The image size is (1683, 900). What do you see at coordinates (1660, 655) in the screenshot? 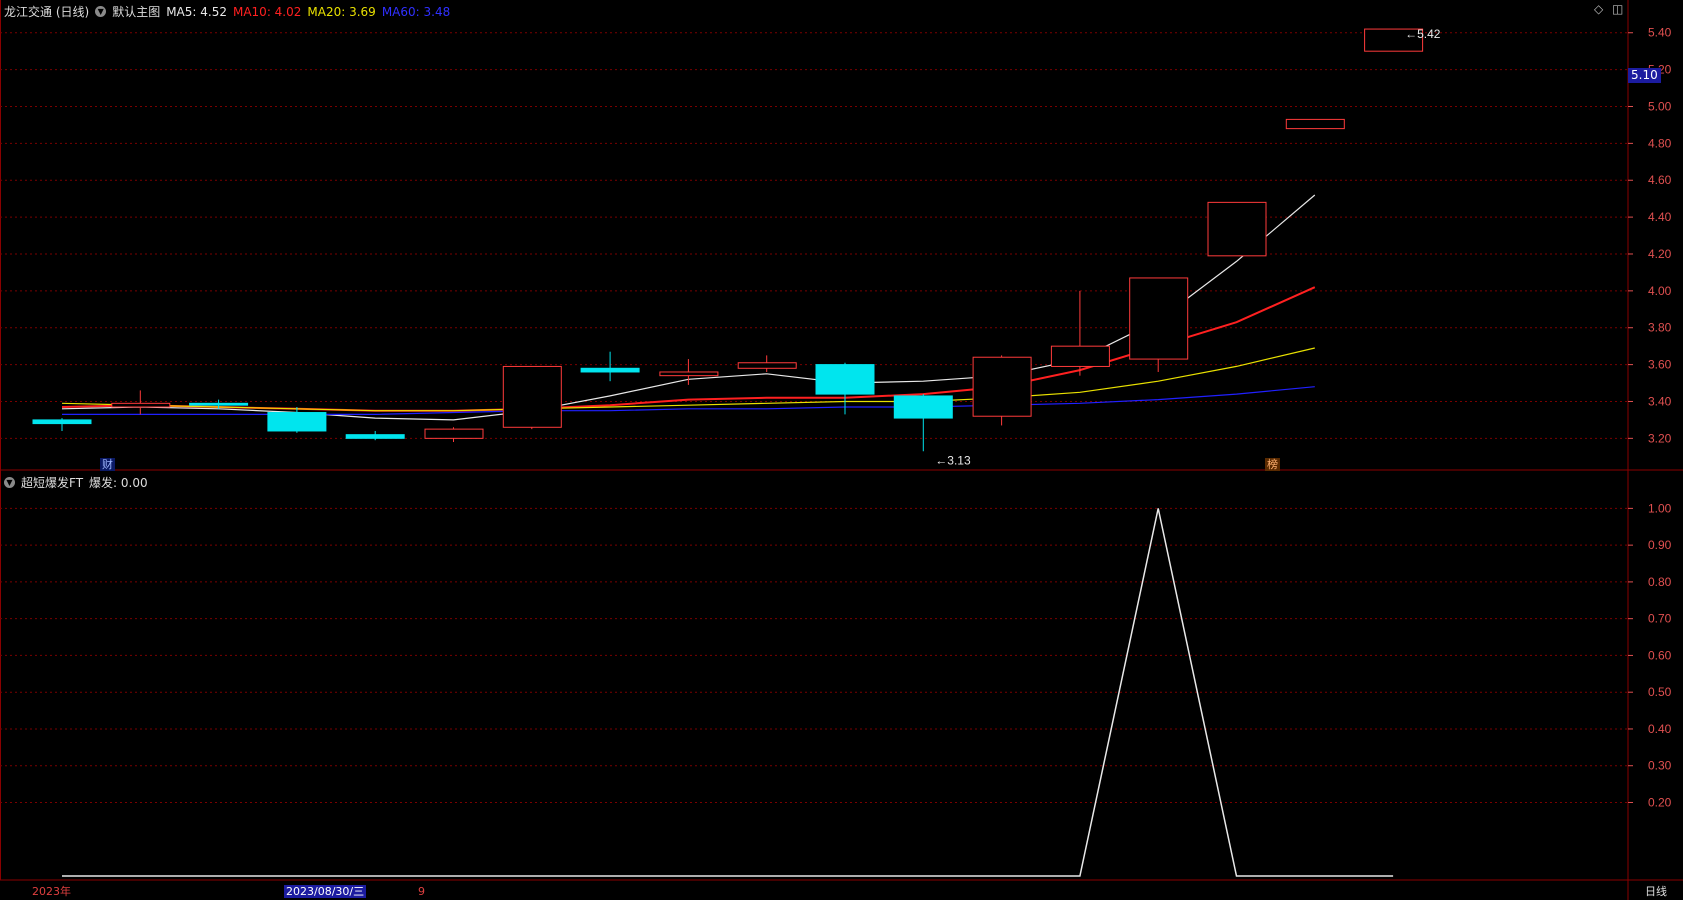
I see `indicator-tick-label: 0.60` at bounding box center [1660, 655].